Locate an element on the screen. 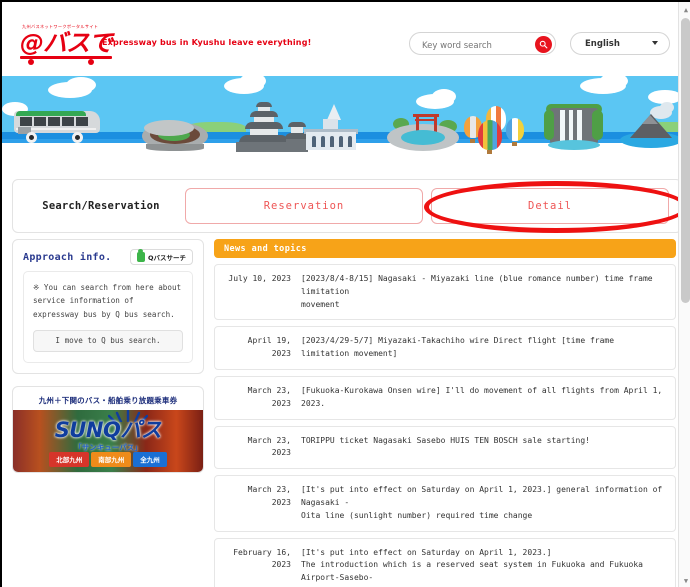 The width and height of the screenshot is (690, 587). magnifier-glyph is located at coordinates (543, 44).